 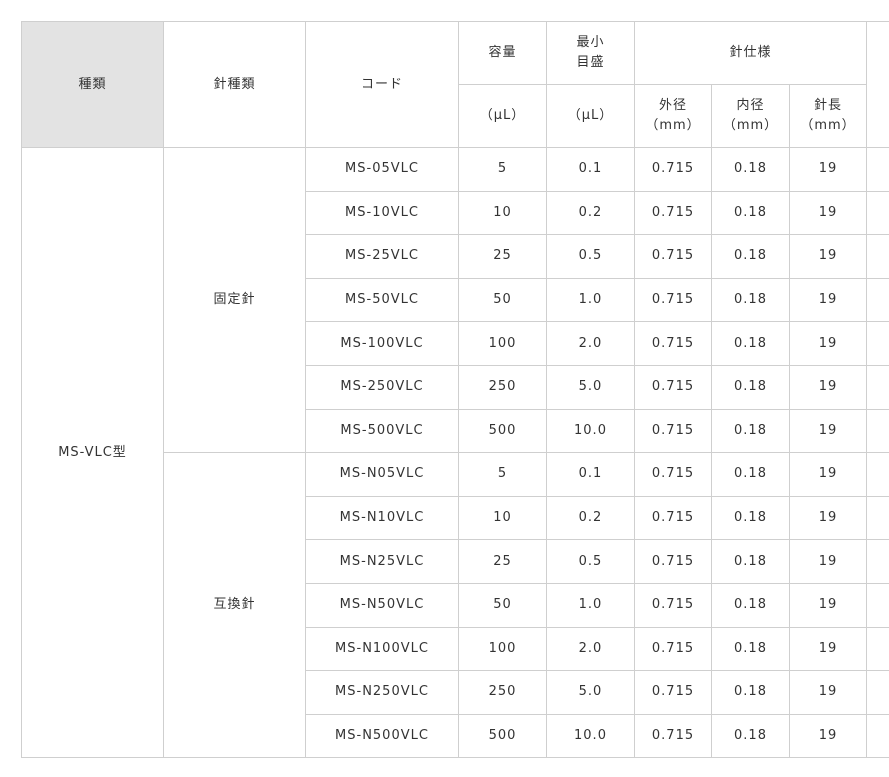 I want to click on header-inner-dia-label: 内径, so click(x=750, y=105).